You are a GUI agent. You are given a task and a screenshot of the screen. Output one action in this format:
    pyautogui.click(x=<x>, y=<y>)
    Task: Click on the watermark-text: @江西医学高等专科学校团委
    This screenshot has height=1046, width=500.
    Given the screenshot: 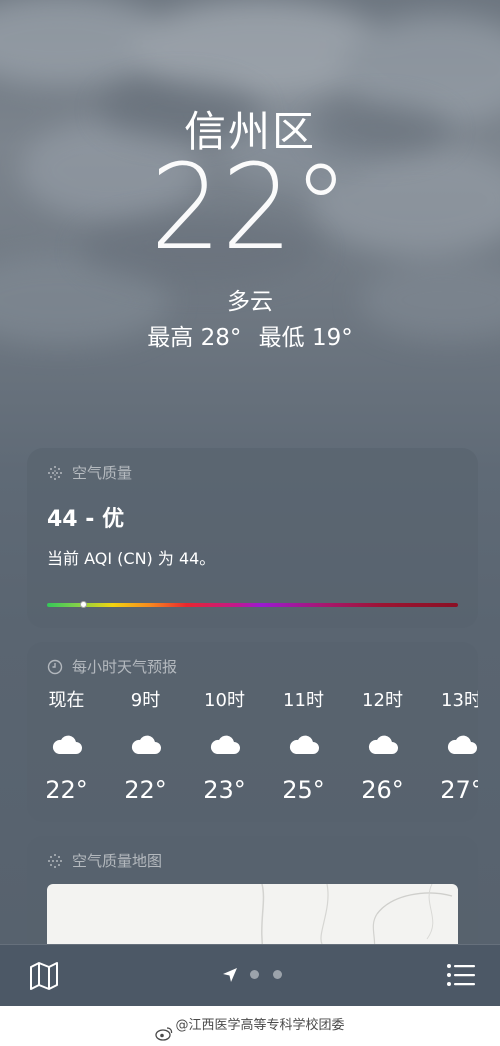 What is the action you would take?
    pyautogui.click(x=260, y=1025)
    